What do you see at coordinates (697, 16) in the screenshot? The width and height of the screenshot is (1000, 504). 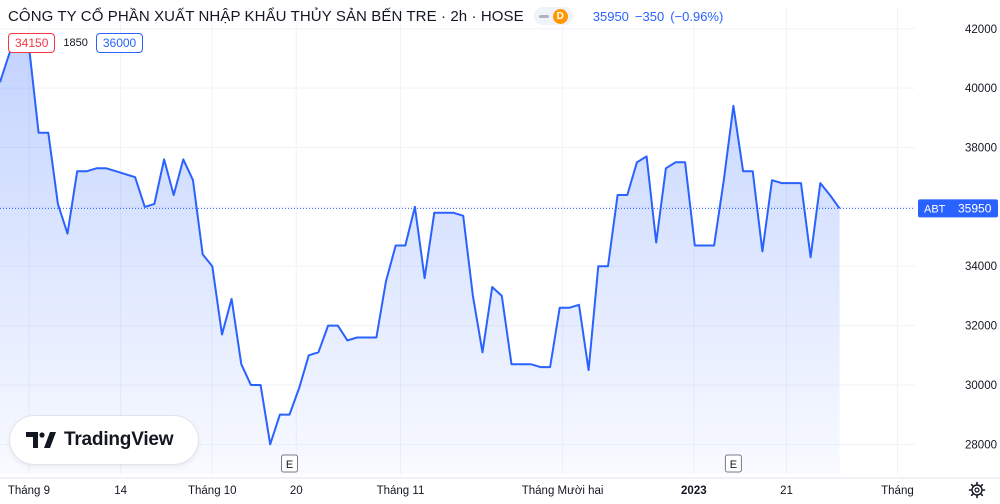 I see `price-change-pct: (−0.96%)` at bounding box center [697, 16].